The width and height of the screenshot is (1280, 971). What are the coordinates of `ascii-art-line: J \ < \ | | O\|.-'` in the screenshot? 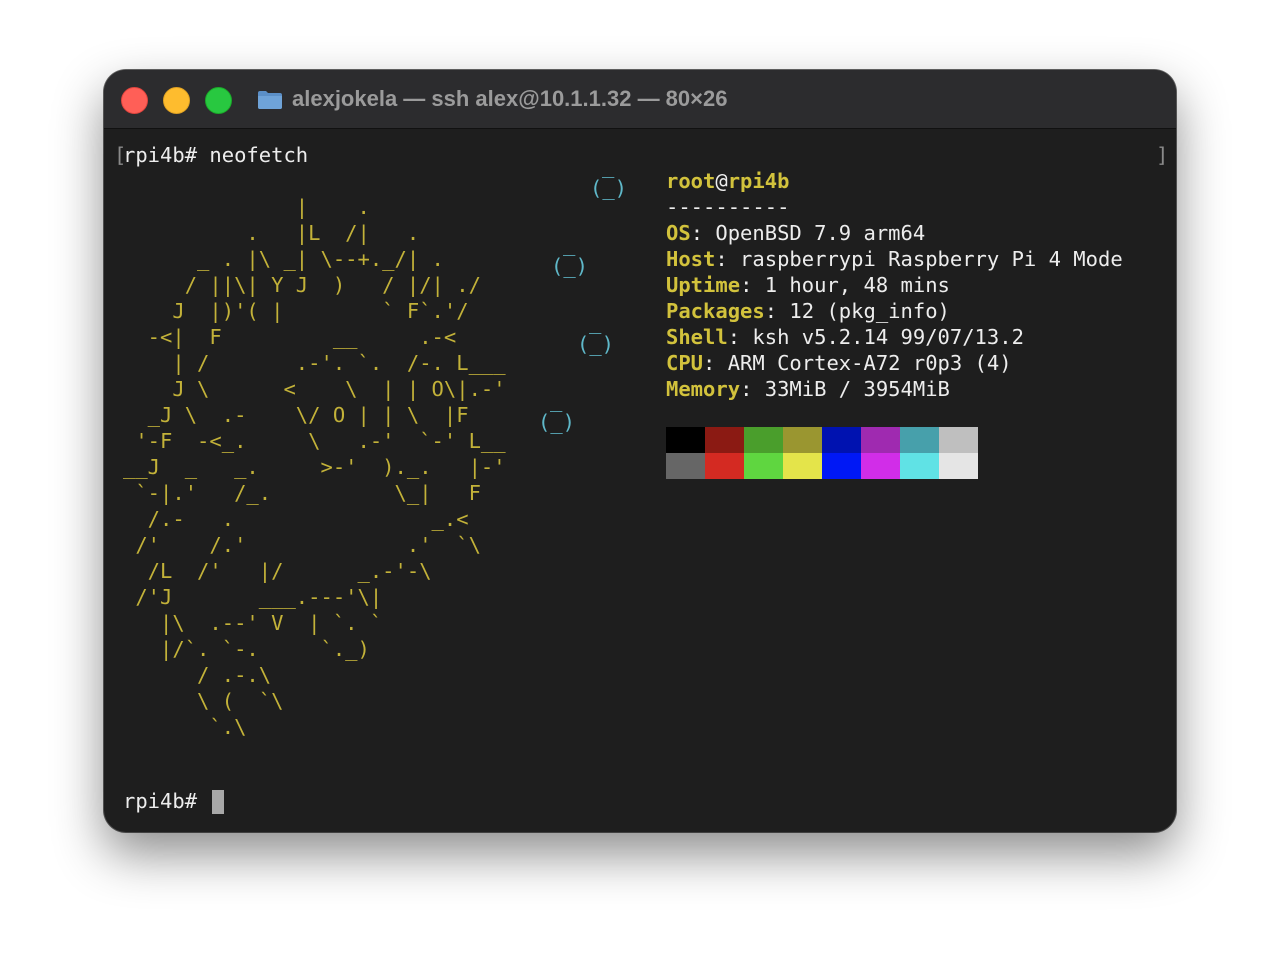 It's located at (314, 389).